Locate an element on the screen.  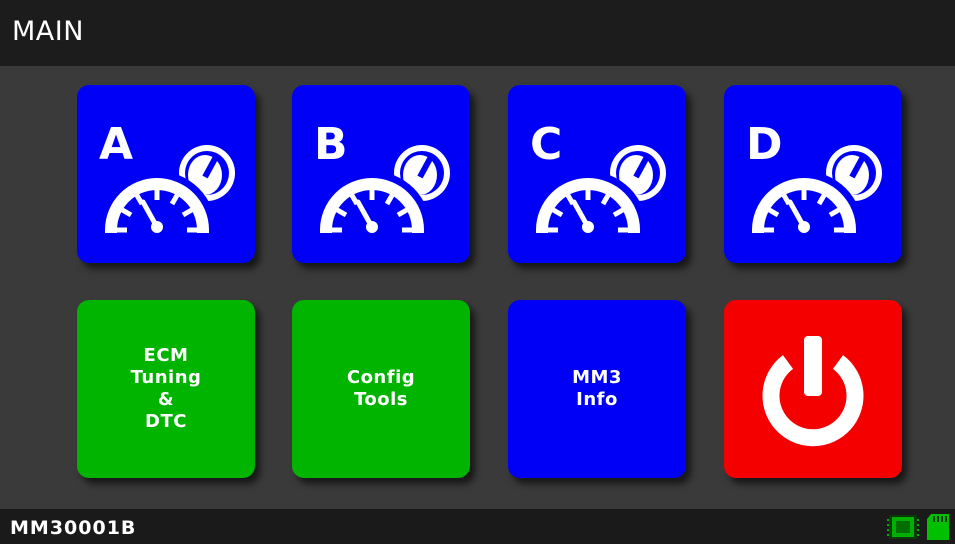
tile-label: ECM Tuning & DTC is located at coordinates (166, 388).